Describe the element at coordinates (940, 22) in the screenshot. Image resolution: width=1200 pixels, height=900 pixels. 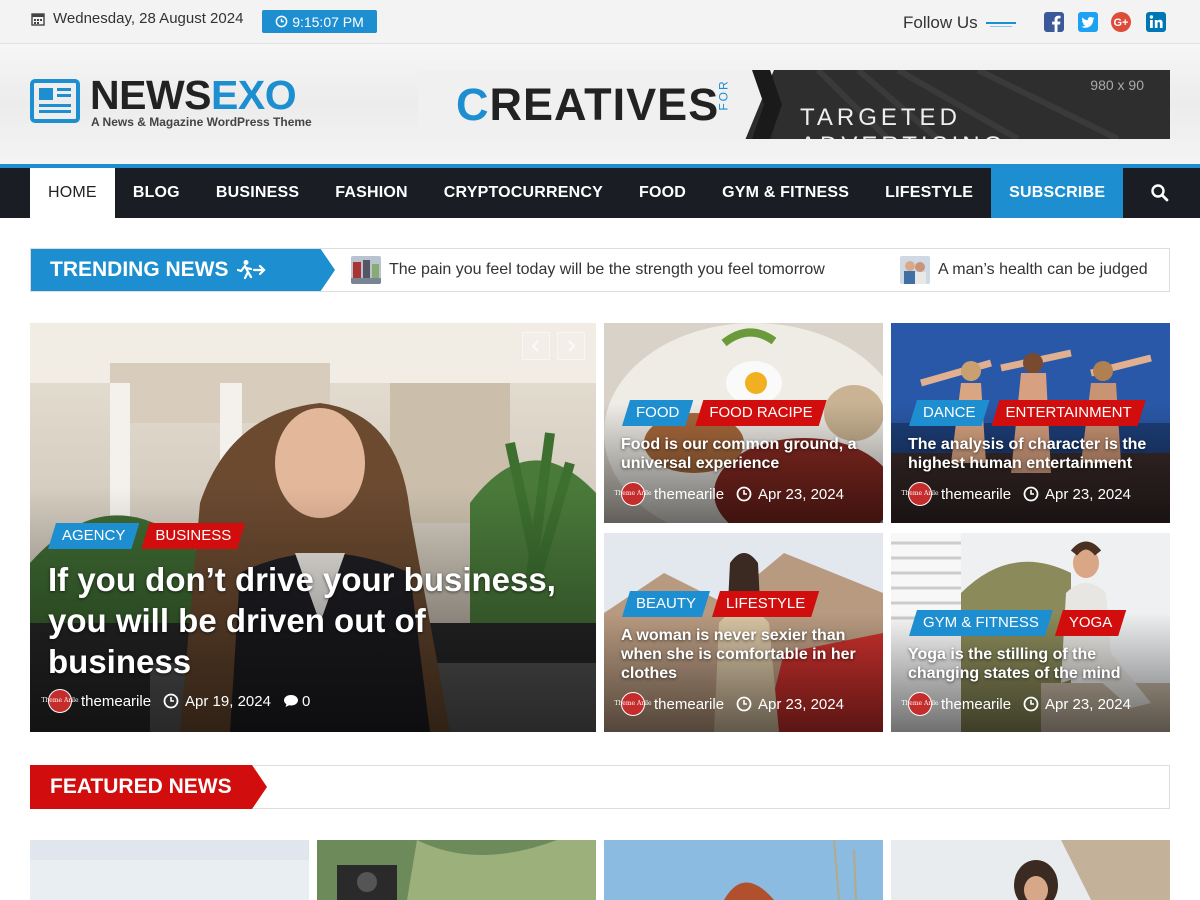
I see `follow-us-label: Follow Us` at that location.